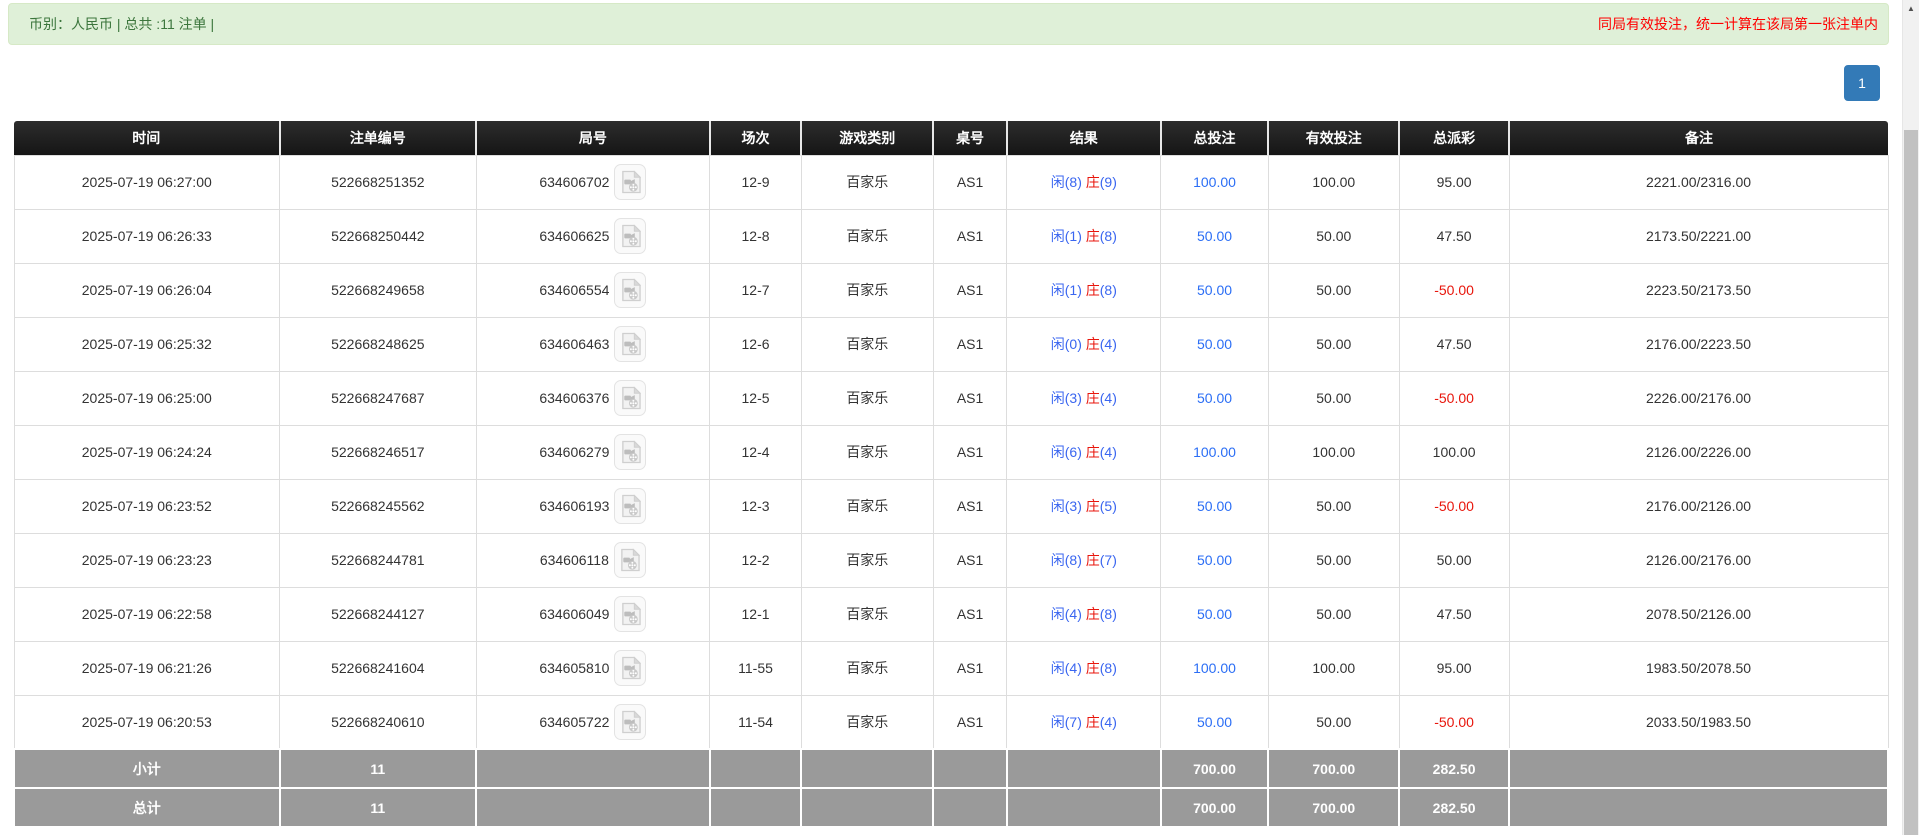 Image resolution: width=1919 pixels, height=835 pixels. Describe the element at coordinates (574, 668) in the screenshot. I see `round-id-text: 634605810` at that location.